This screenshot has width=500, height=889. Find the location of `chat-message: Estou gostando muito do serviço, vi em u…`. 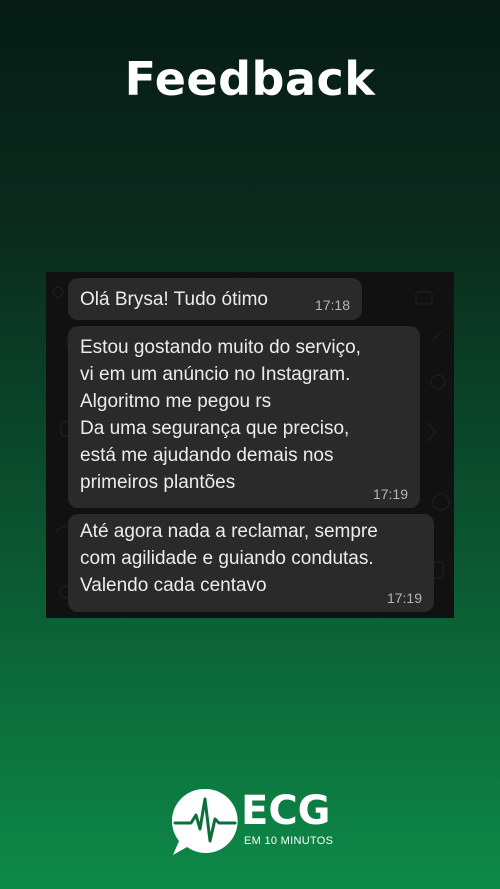

chat-message: Estou gostando muito do serviço, vi em u… is located at coordinates (244, 417).